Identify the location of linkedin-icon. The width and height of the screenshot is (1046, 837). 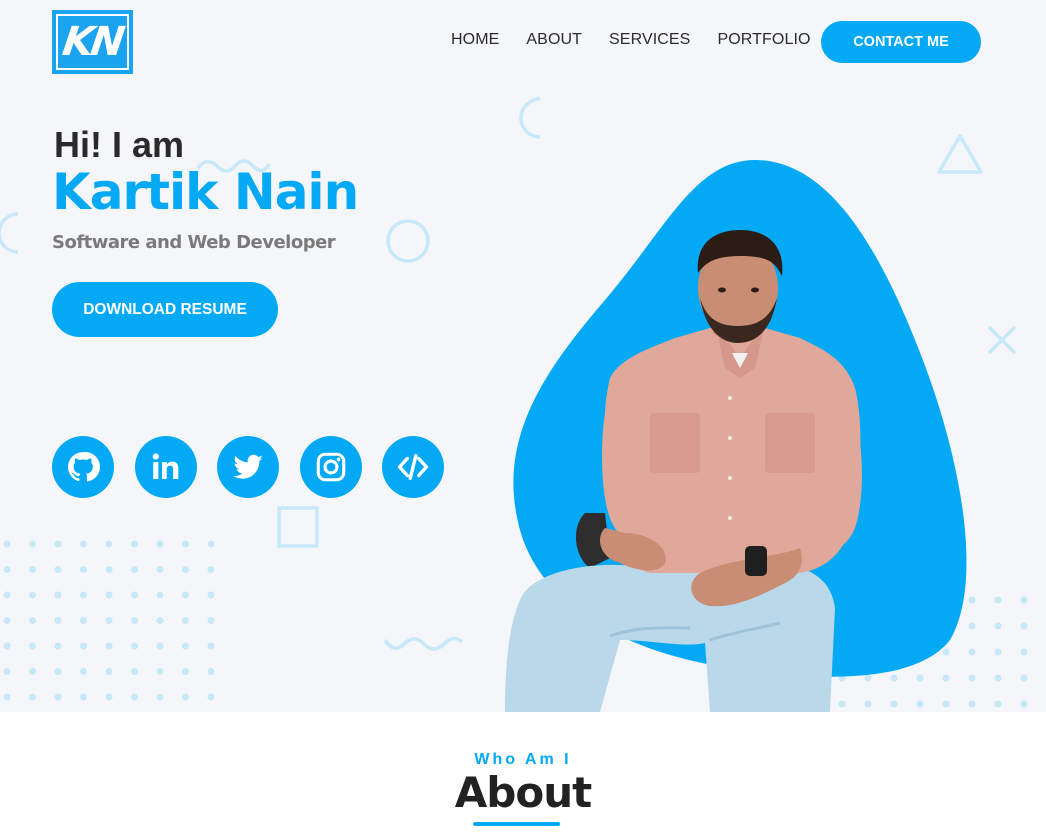
(165, 466).